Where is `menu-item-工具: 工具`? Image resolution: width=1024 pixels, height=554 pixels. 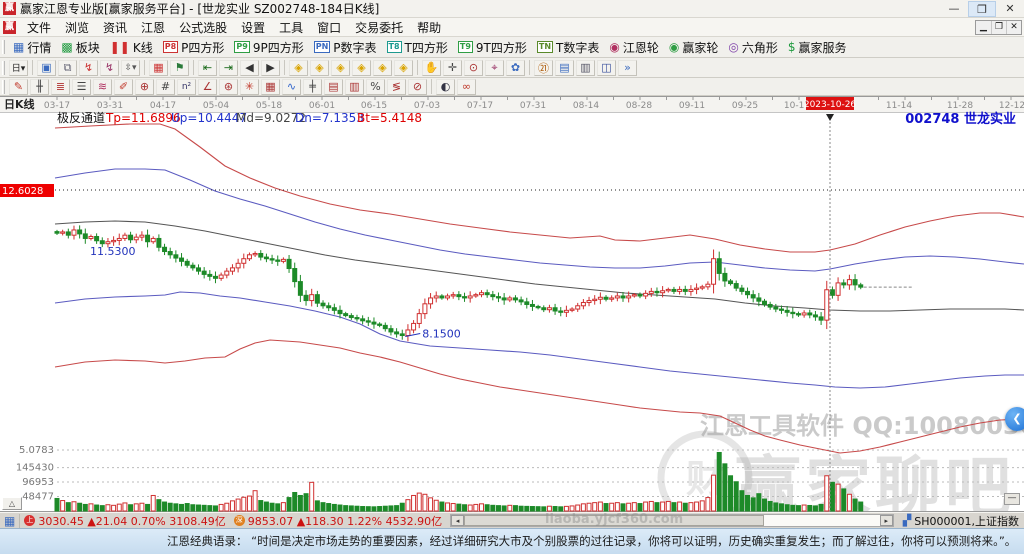
menu-item-工具: 工具 is located at coordinates (291, 28).